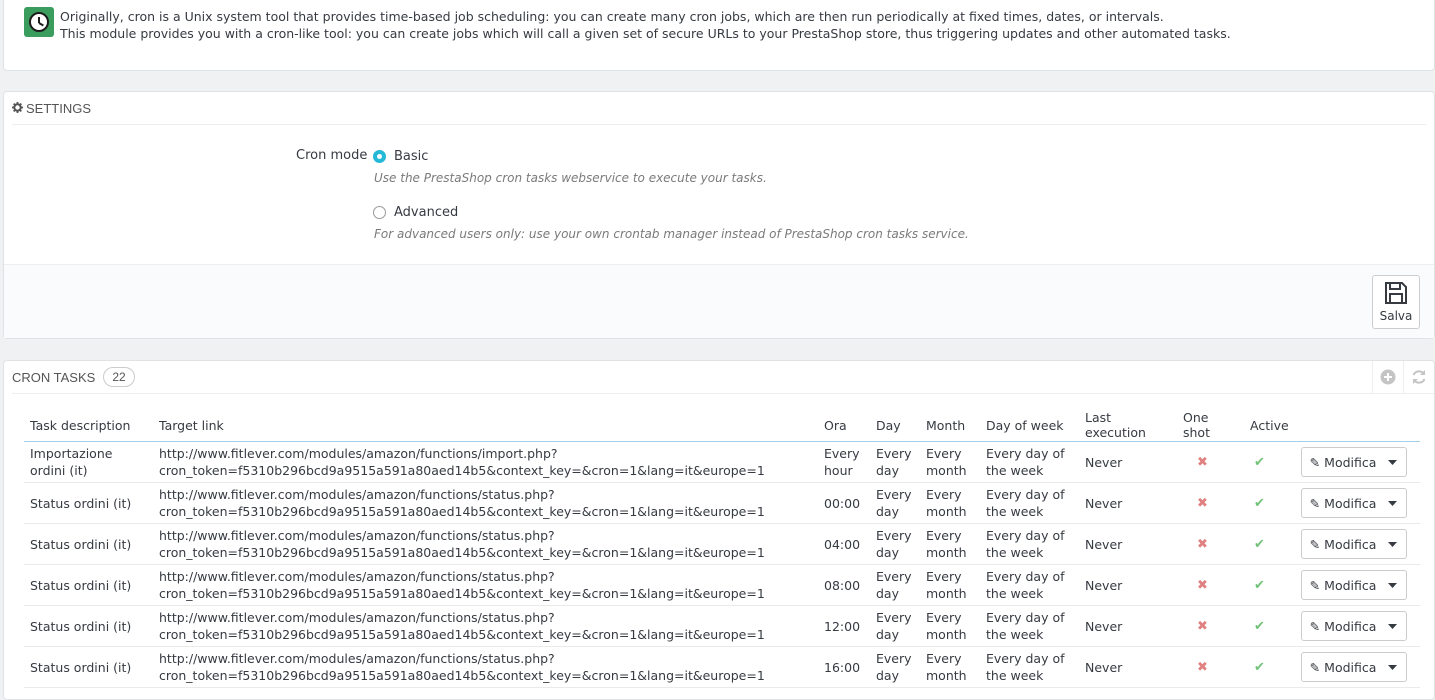 Image resolution: width=1435 pixels, height=700 pixels. I want to click on save-button: Salva, so click(1396, 302).